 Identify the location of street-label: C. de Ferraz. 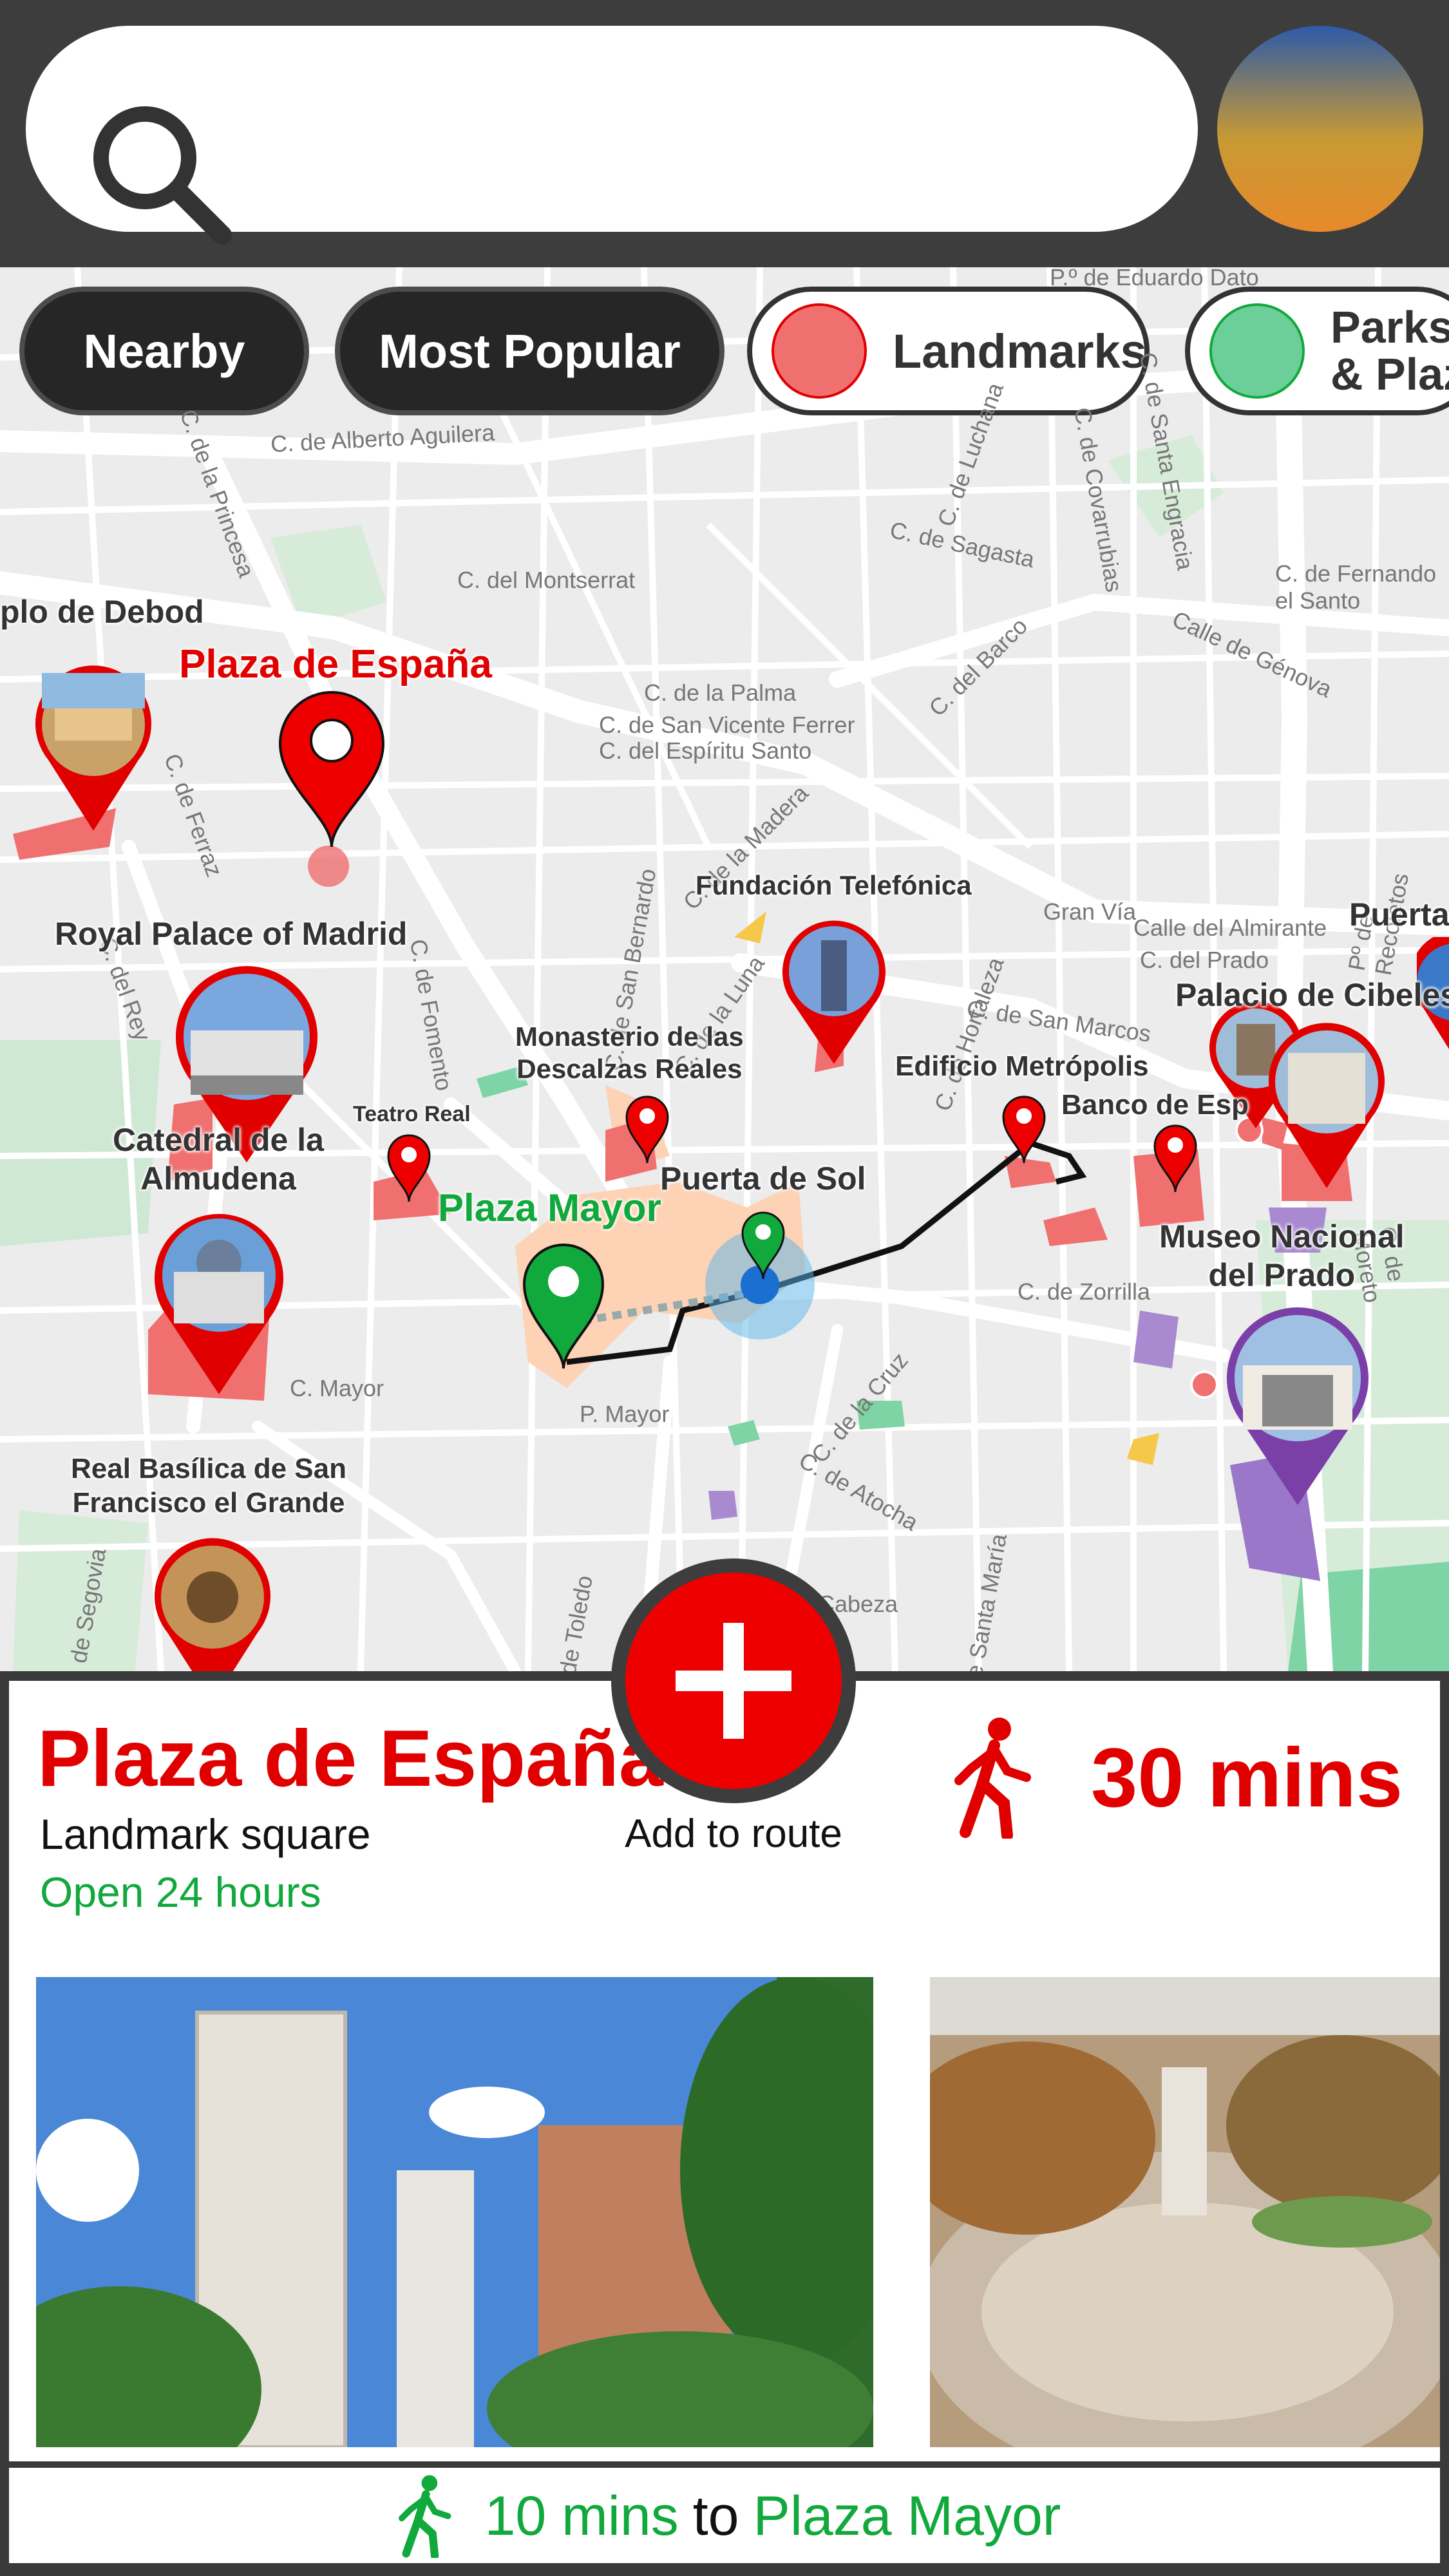
(193, 815).